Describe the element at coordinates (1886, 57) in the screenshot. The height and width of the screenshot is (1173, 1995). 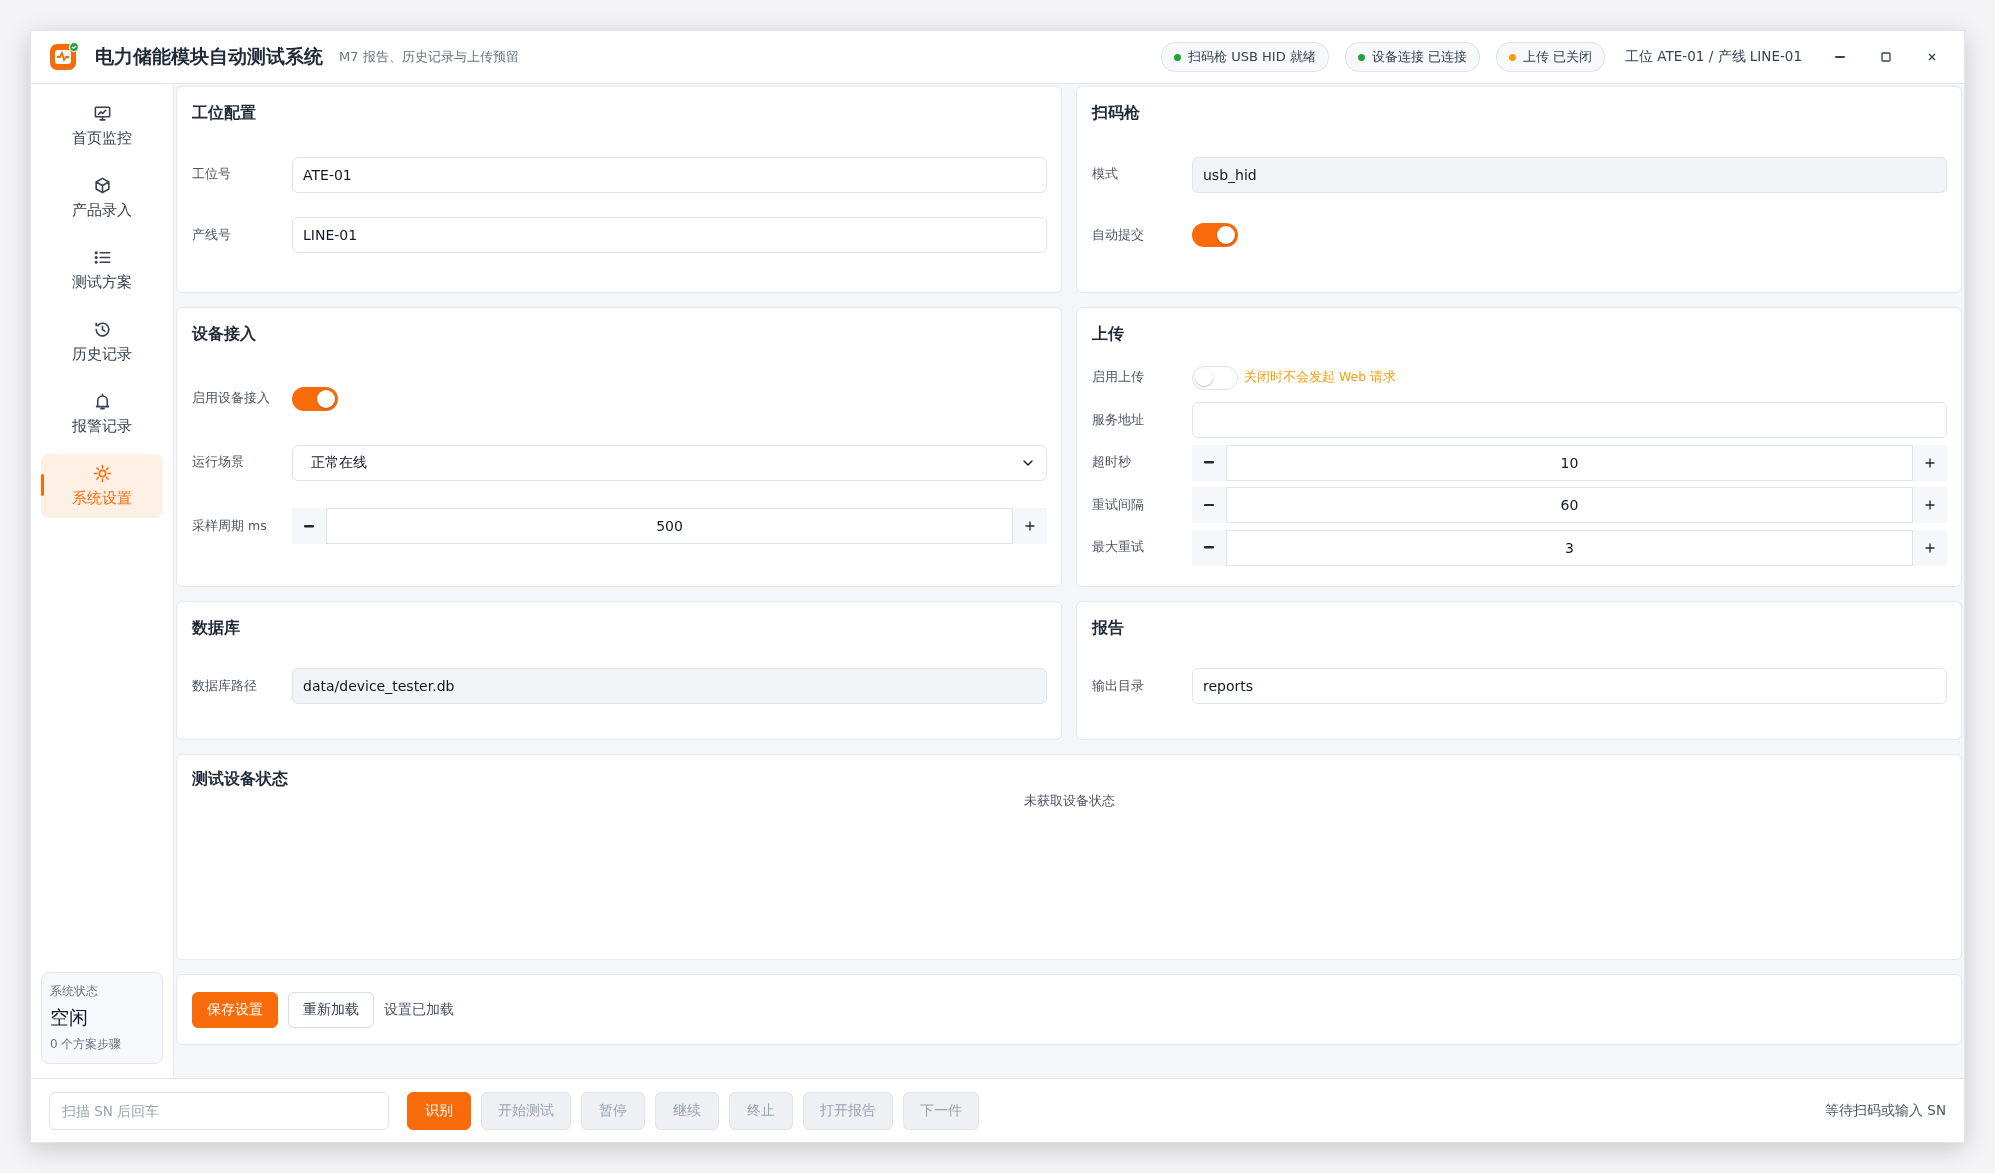
I see `maximize-icon` at that location.